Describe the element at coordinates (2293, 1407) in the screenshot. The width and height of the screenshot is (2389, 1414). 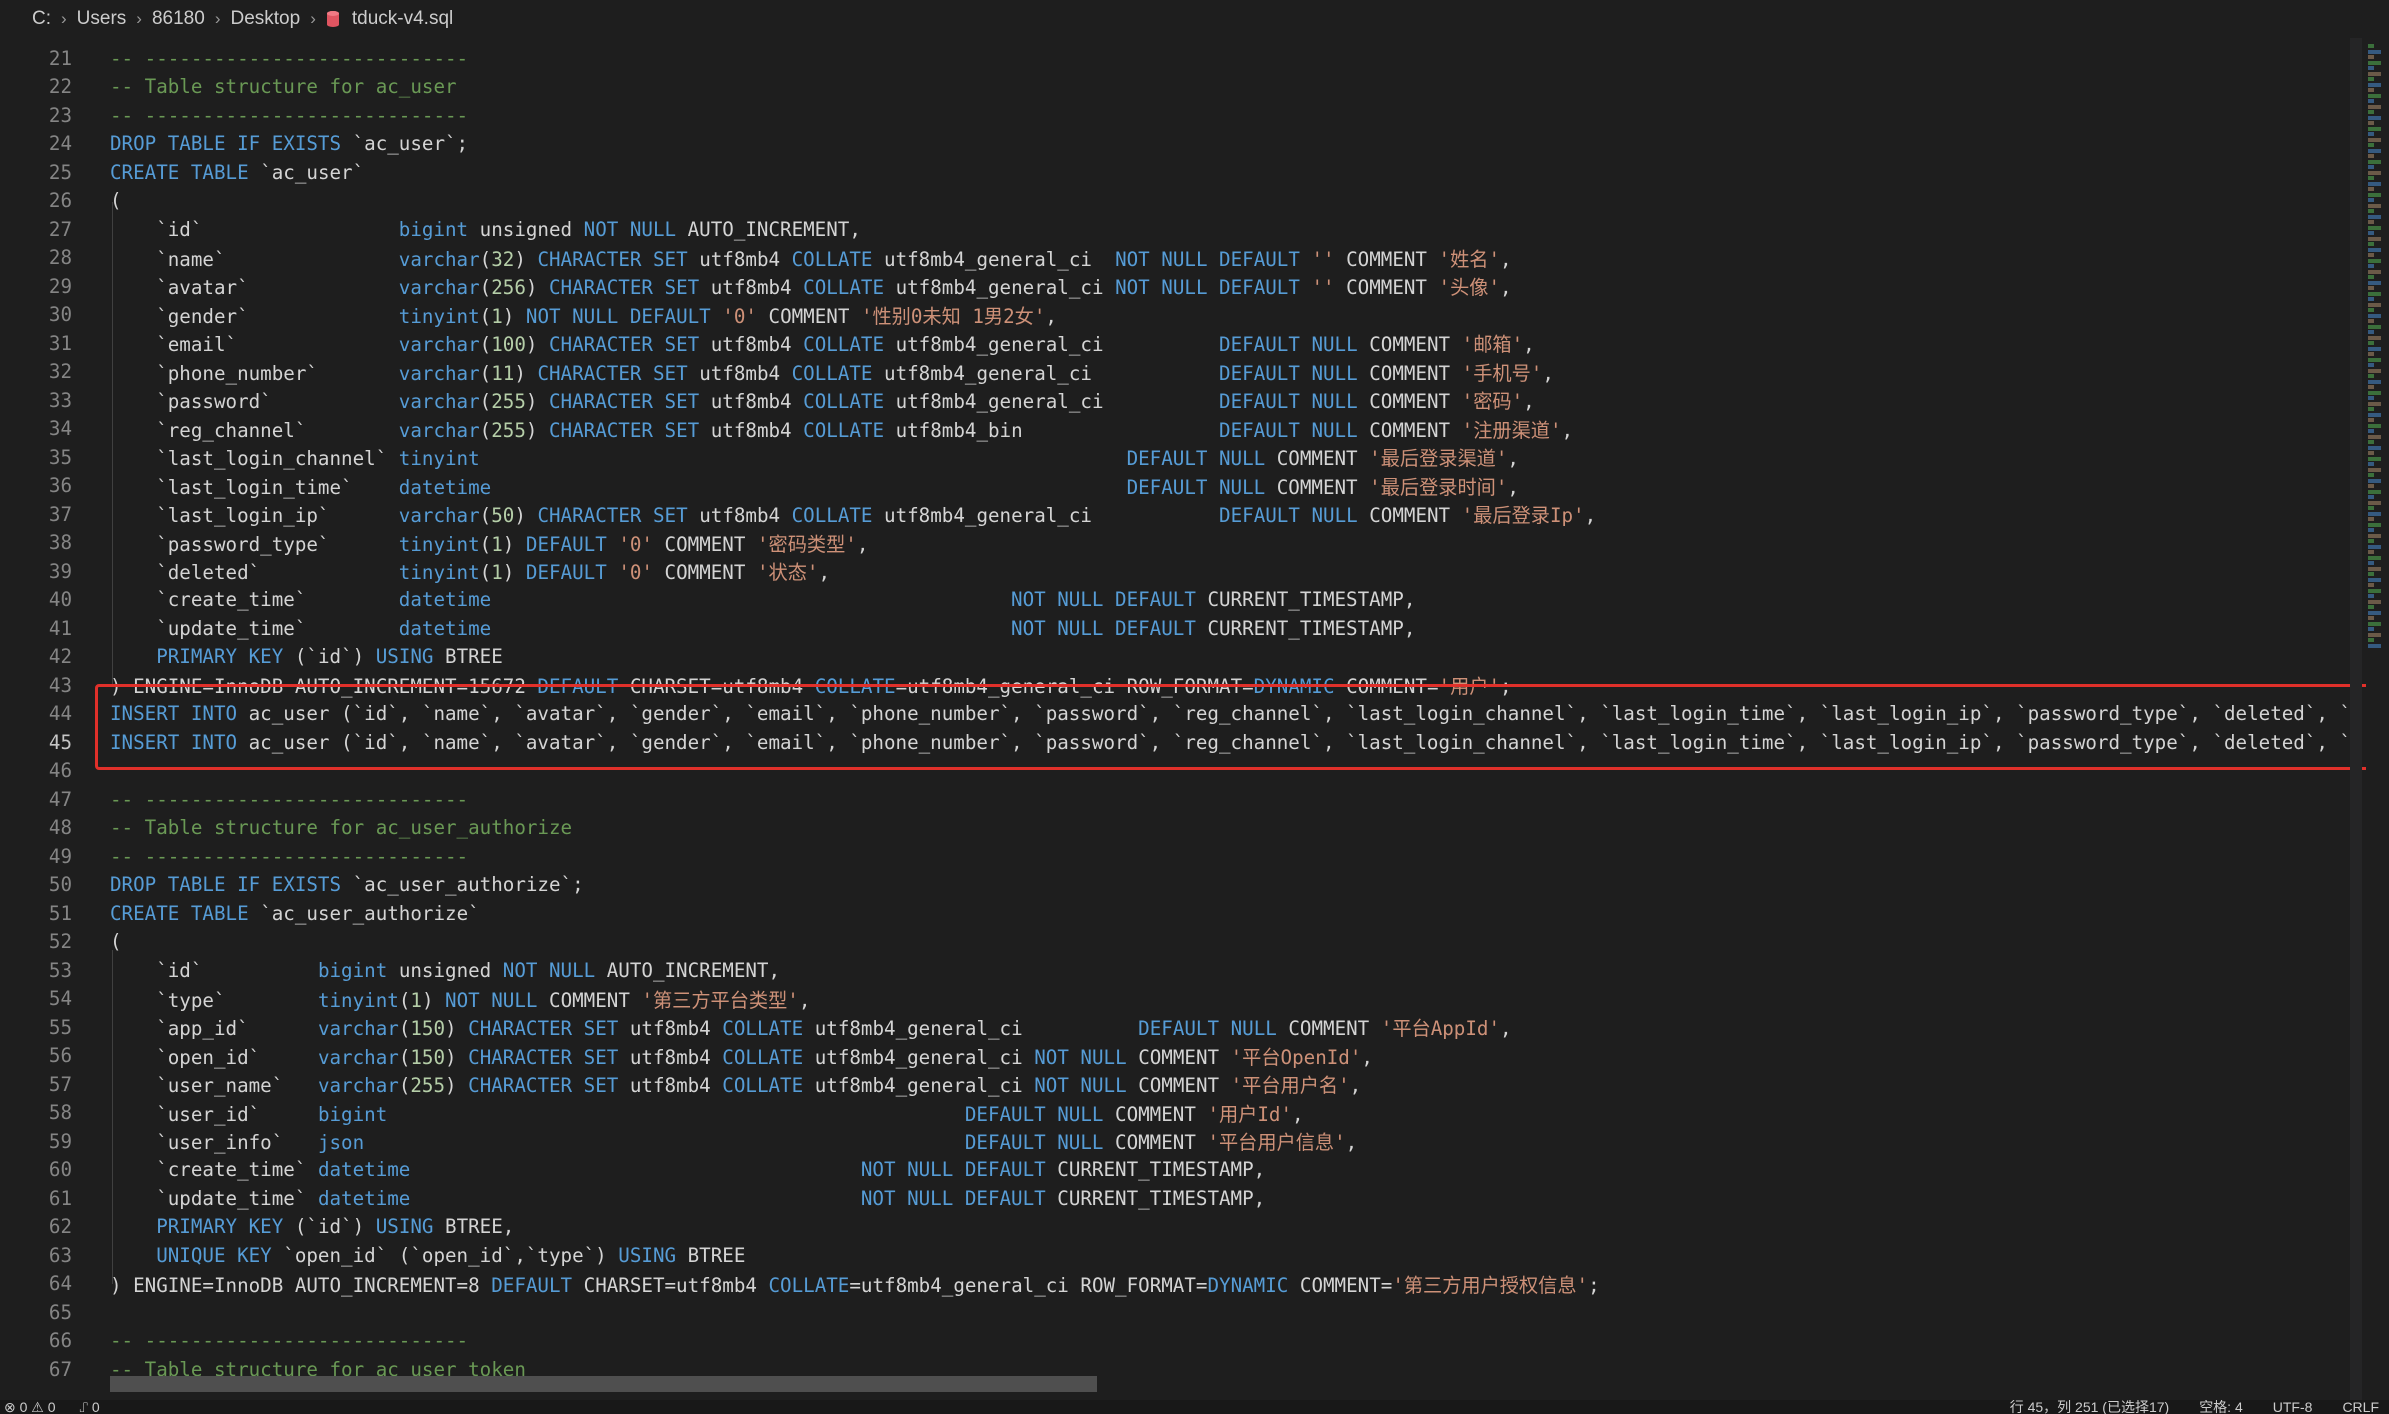
I see `encoding-setting: UTF-8` at that location.